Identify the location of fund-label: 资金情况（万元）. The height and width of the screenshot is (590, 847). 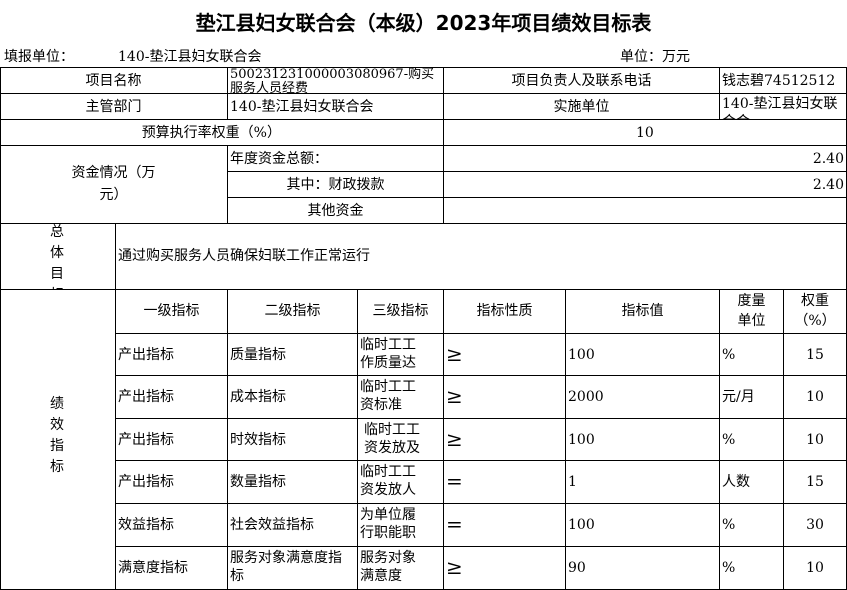
(114, 185).